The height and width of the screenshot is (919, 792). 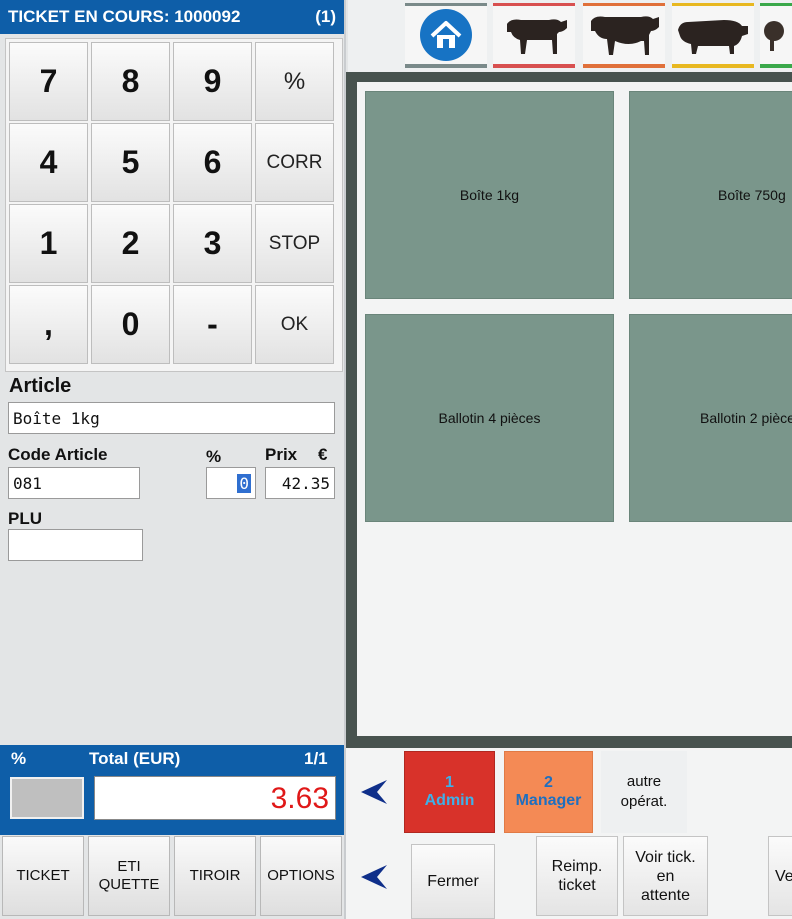 I want to click on article-label: Article, so click(x=40, y=386).